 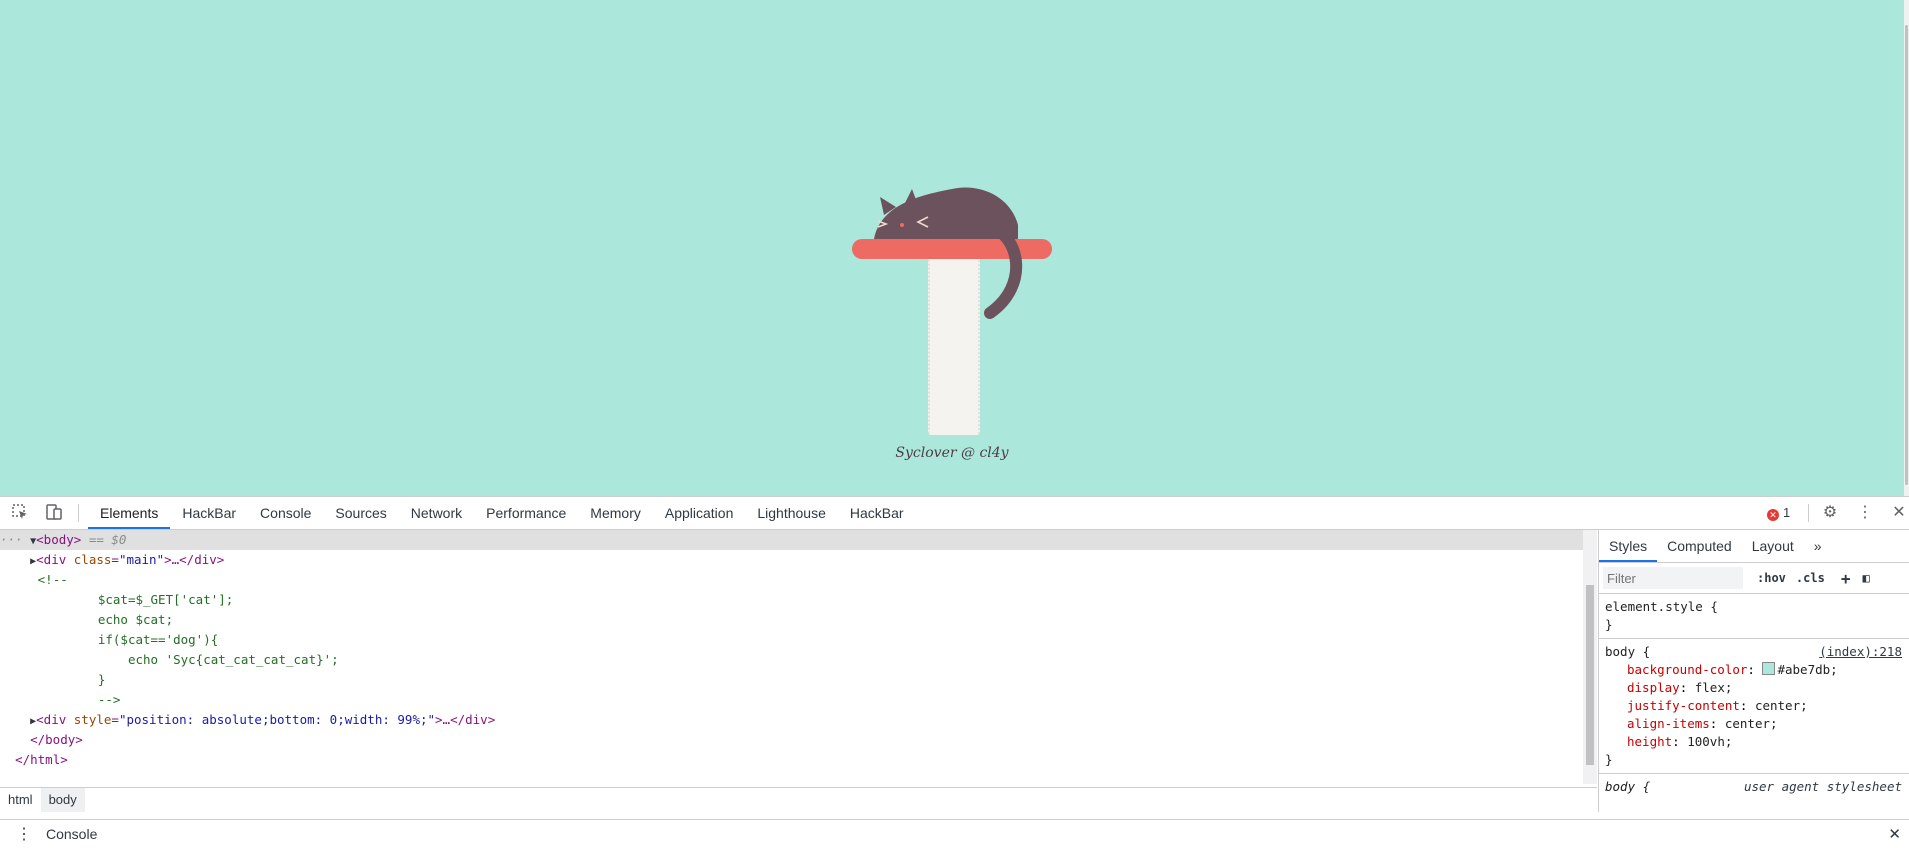 I want to click on dom-comment-line: if($cat=='dog'){, so click(x=791, y=640).